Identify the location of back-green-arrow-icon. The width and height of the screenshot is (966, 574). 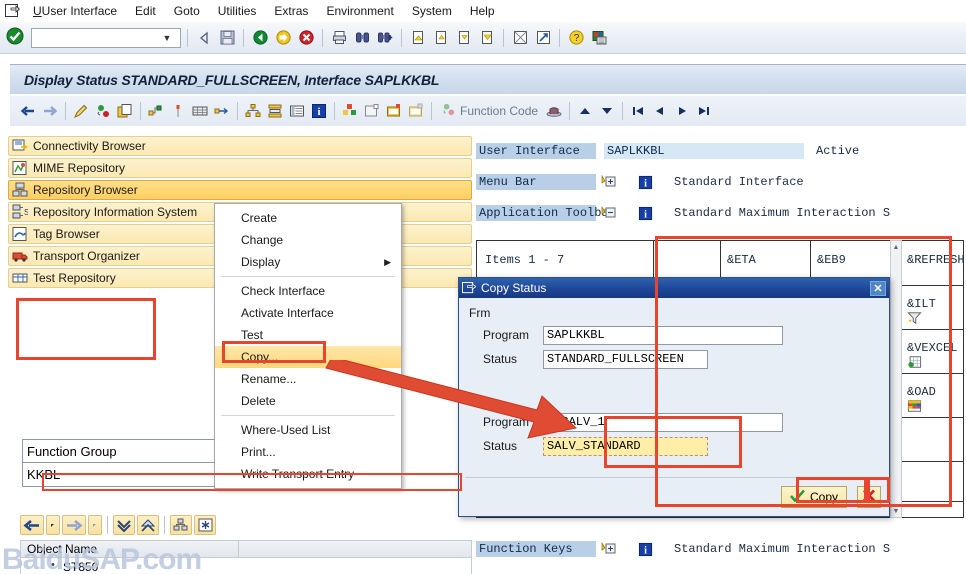
(260, 38).